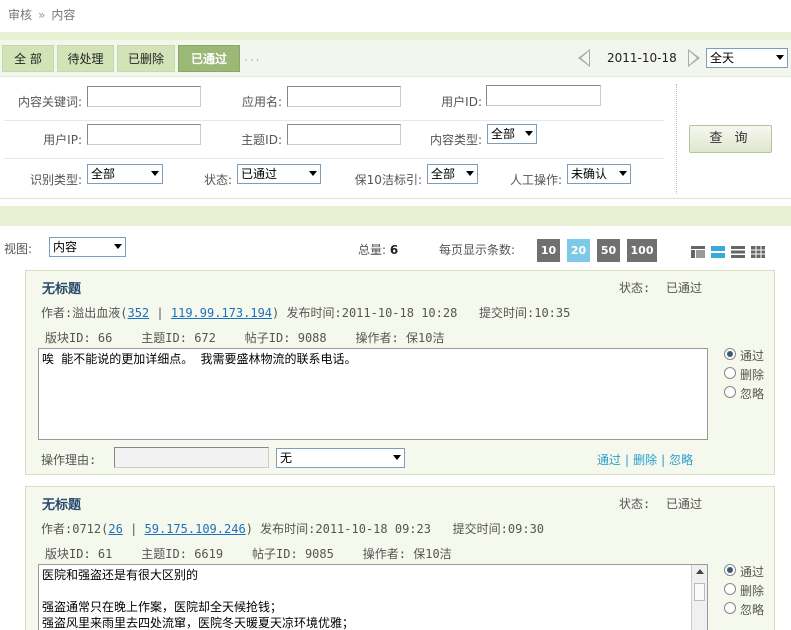  What do you see at coordinates (676, 139) in the screenshot?
I see `filter-separator` at bounding box center [676, 139].